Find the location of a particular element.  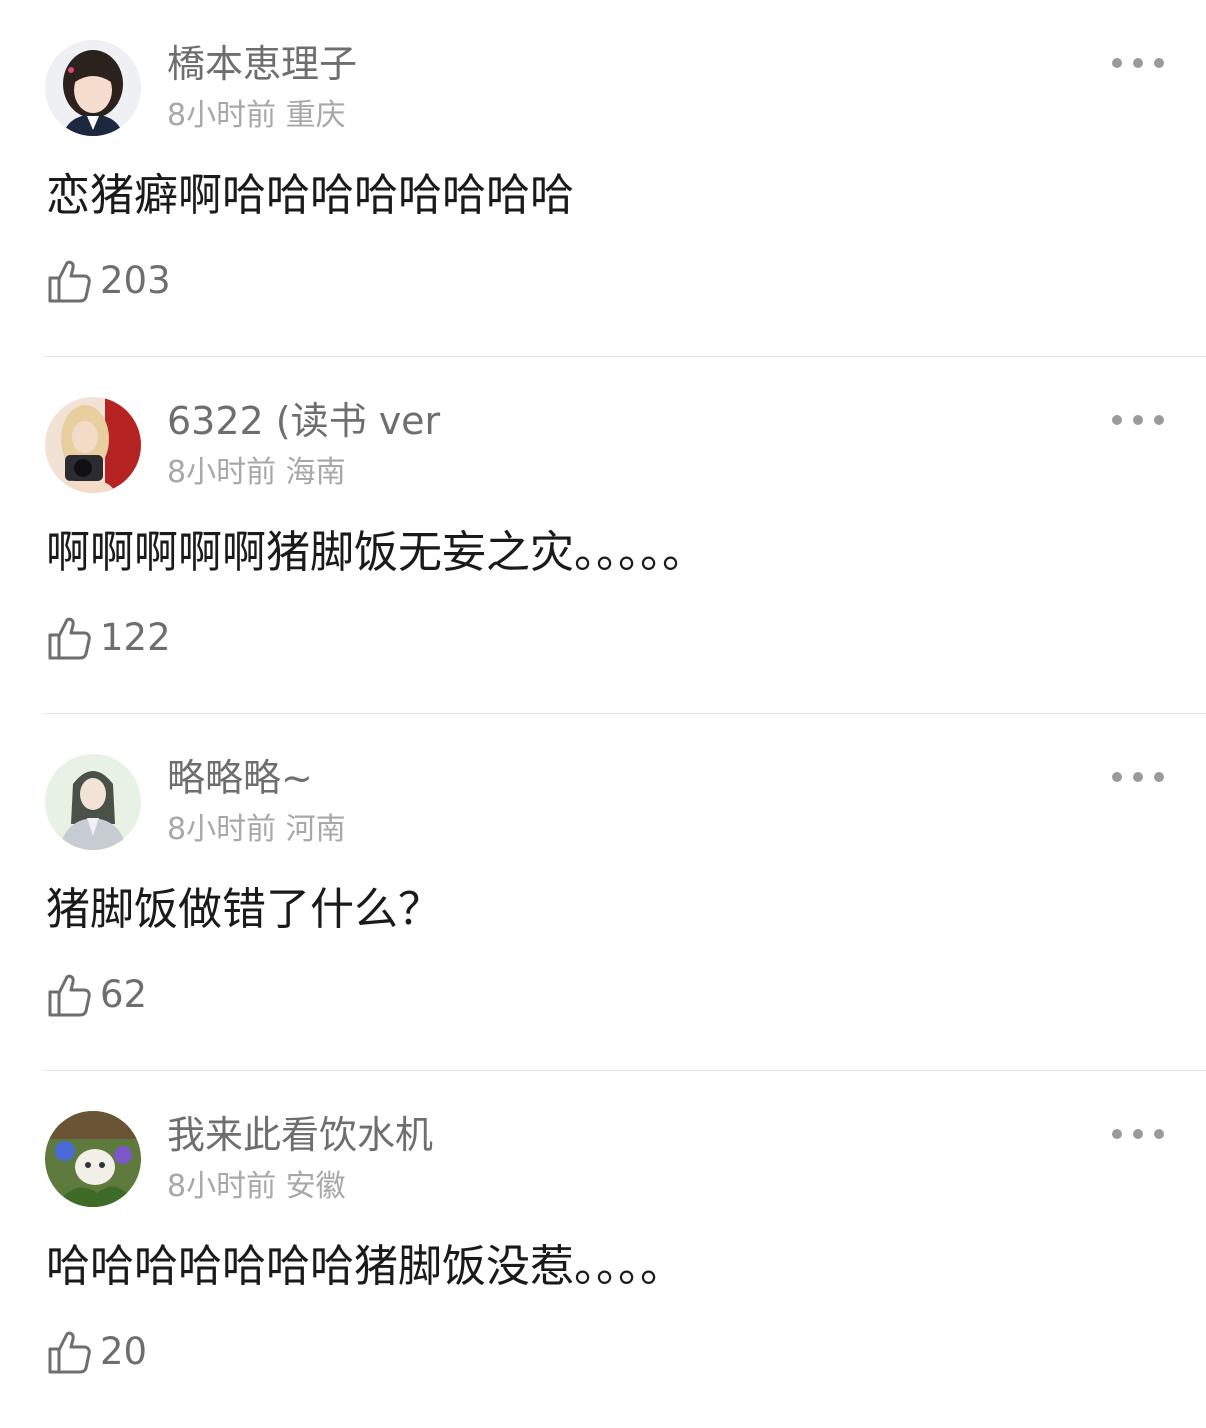

like-button: 20 is located at coordinates (96, 1352).